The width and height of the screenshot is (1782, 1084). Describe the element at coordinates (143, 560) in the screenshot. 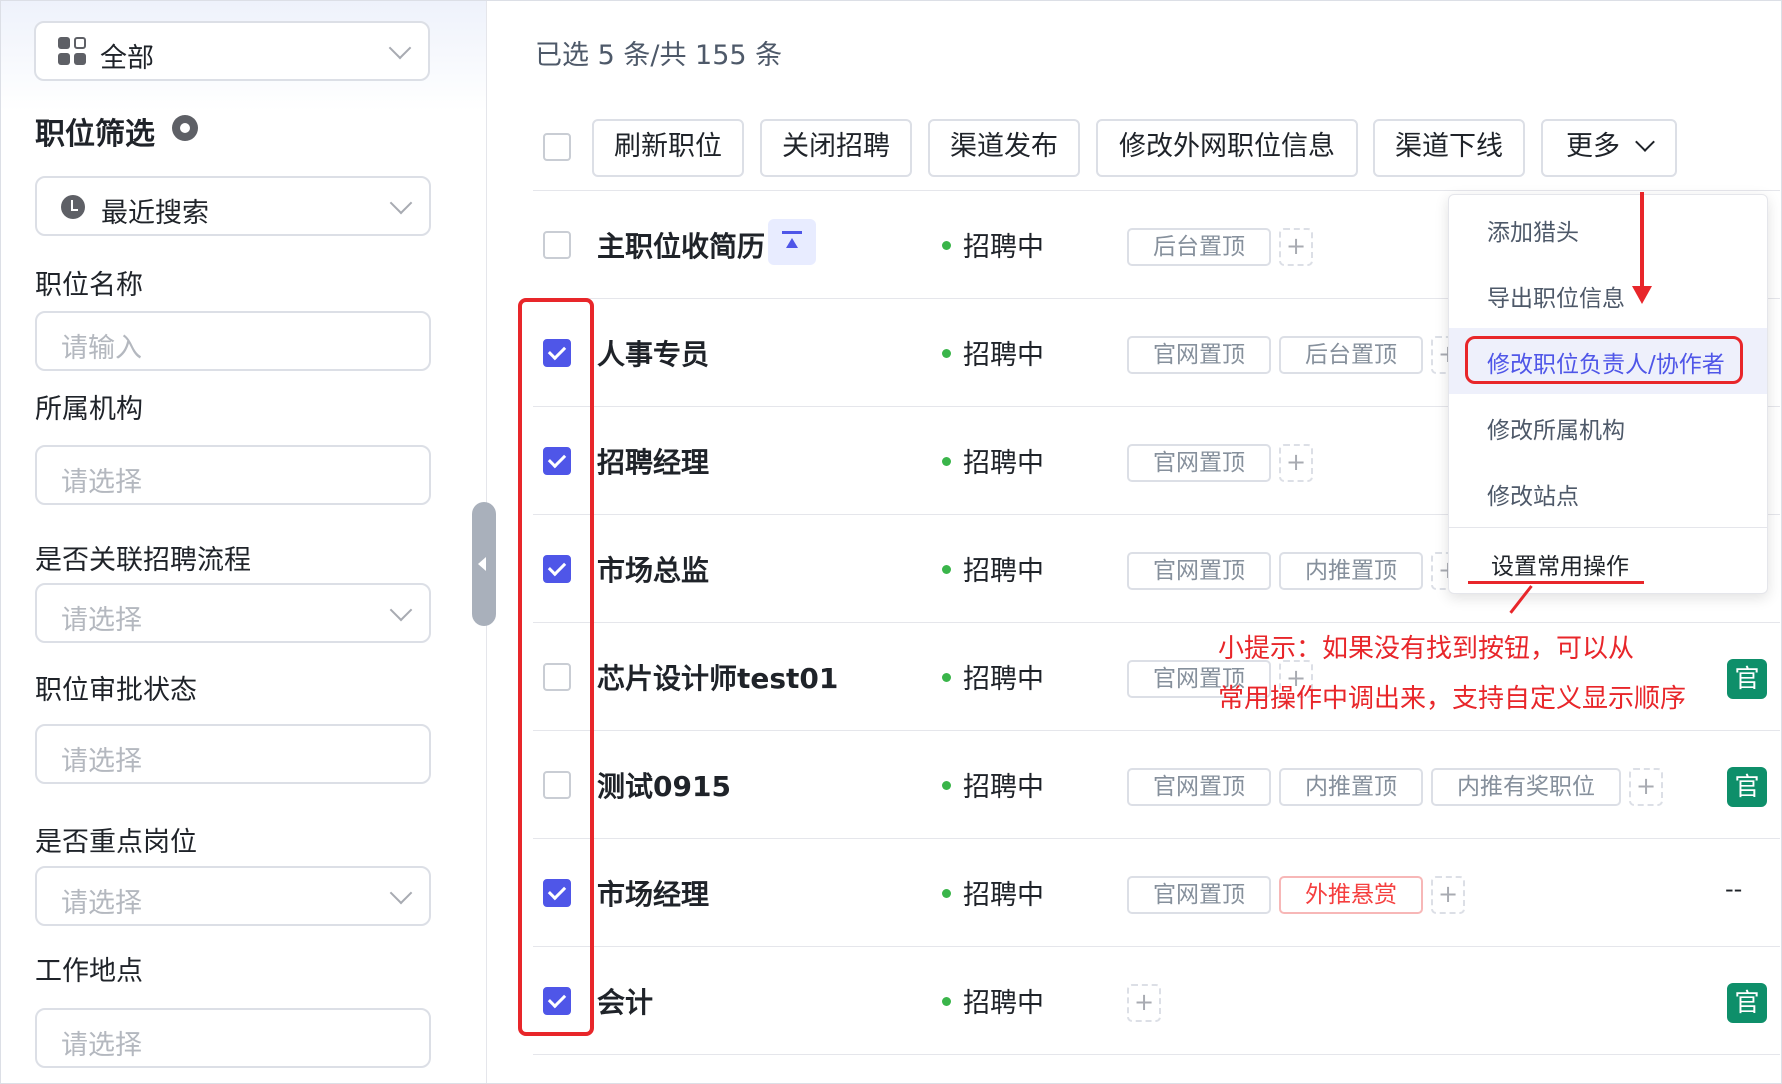

I see `filter-label-process: 是否关联招聘流程` at that location.